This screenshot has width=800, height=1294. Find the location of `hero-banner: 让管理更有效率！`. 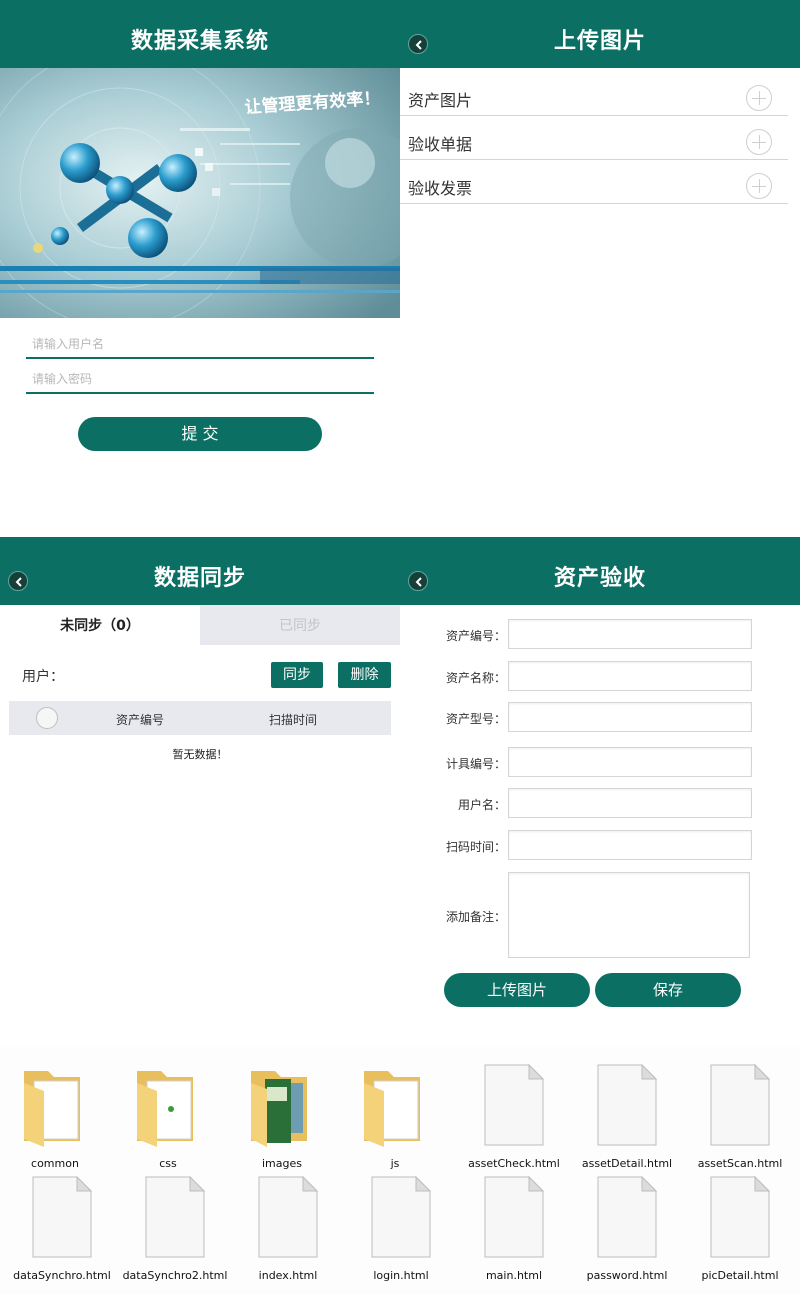

hero-banner: 让管理更有效率！ is located at coordinates (200, 188).